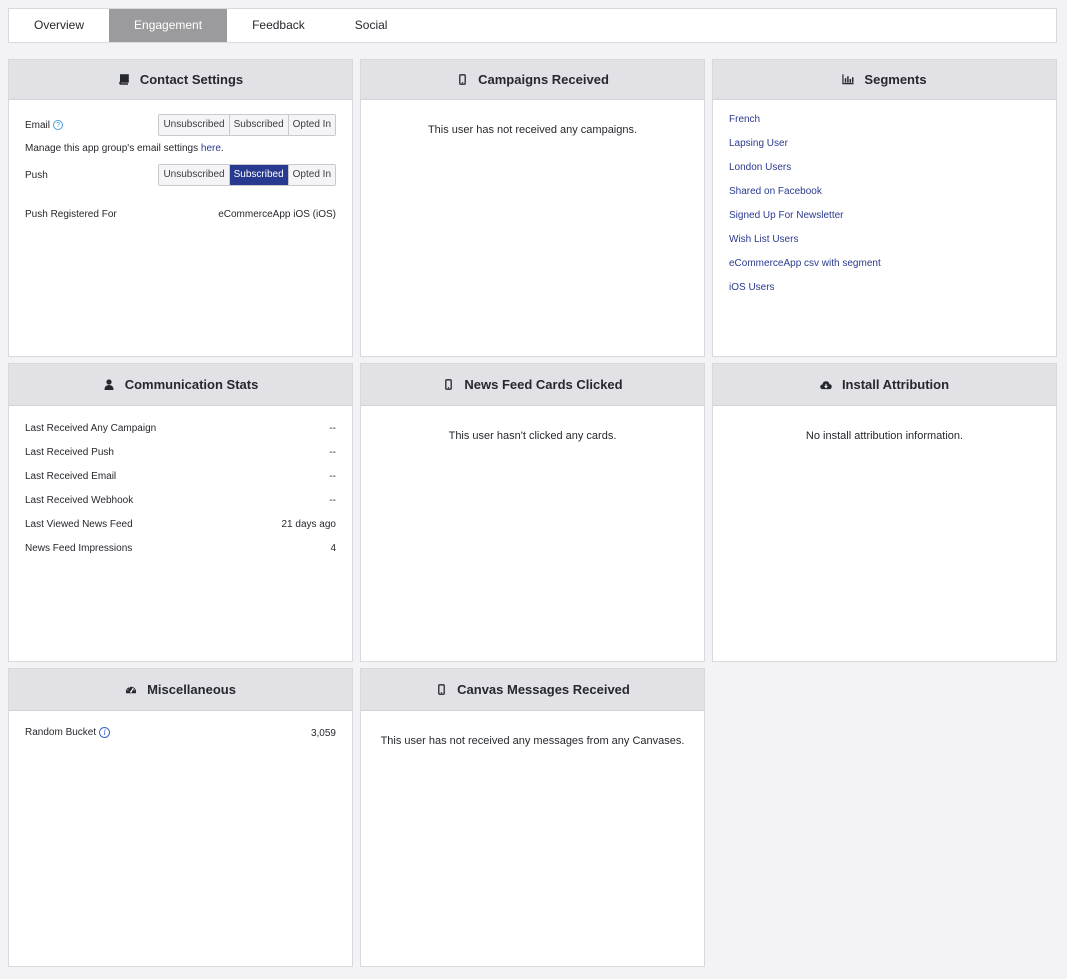 The image size is (1067, 979). I want to click on news-feed-empty-message: This user hasn't clicked any cards., so click(532, 436).